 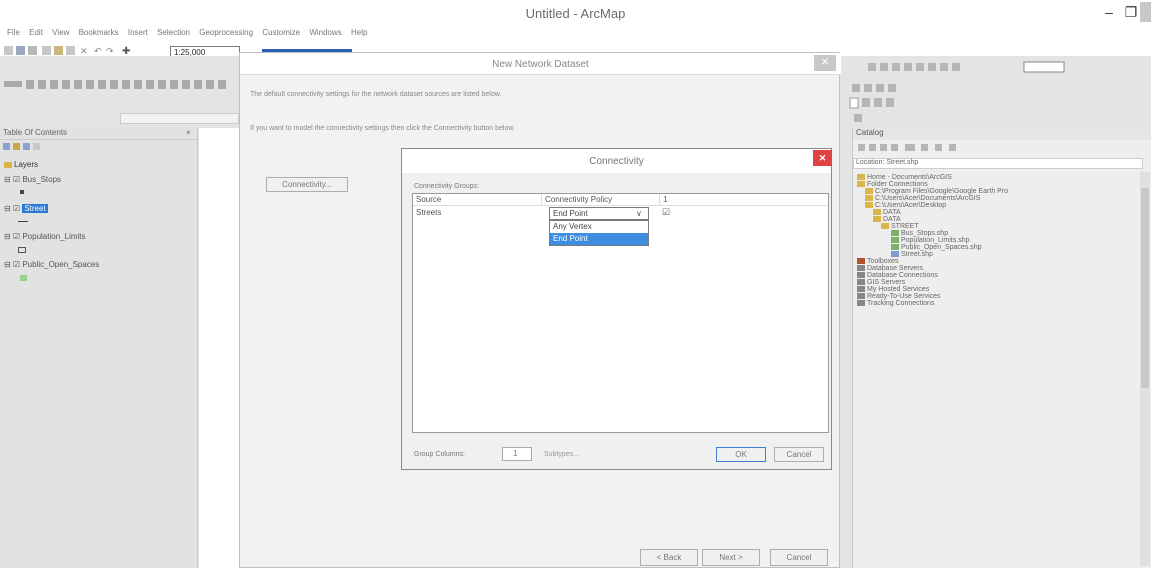 I want to click on location-input: Street.shp, so click(x=902, y=162).